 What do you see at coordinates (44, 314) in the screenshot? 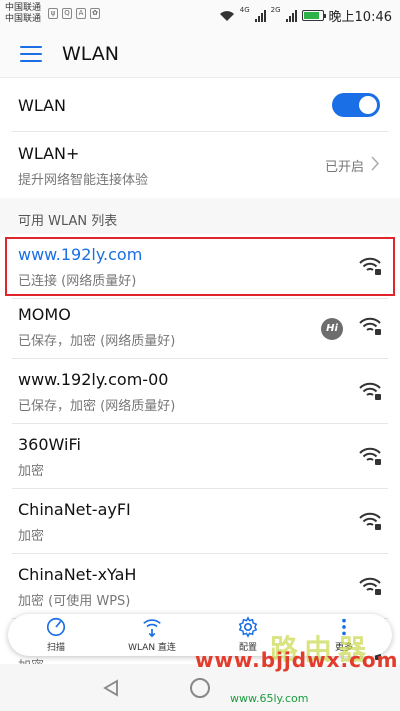
I see `network-name: MOMO` at bounding box center [44, 314].